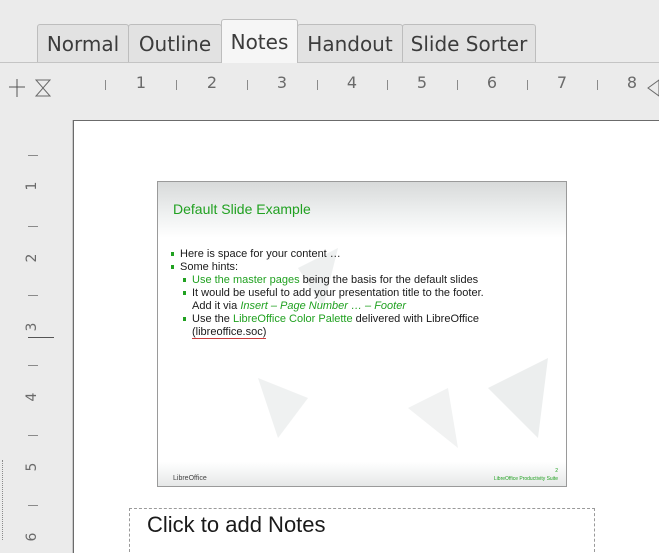 This screenshot has width=659, height=553. I want to click on tab-outline: Outline, so click(175, 43).